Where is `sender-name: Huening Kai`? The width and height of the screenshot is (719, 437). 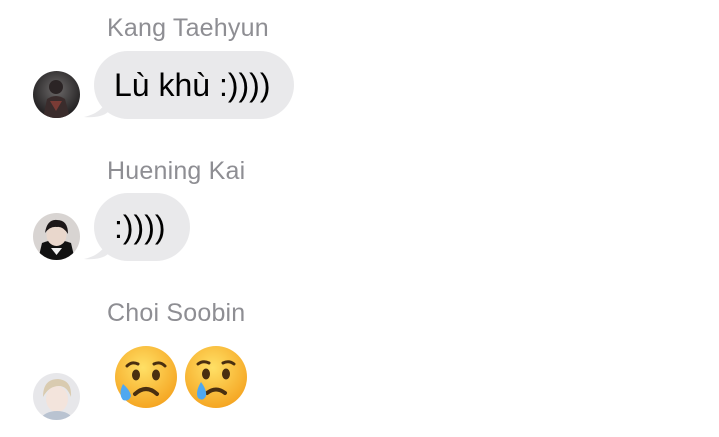
sender-name: Huening Kai is located at coordinates (176, 171).